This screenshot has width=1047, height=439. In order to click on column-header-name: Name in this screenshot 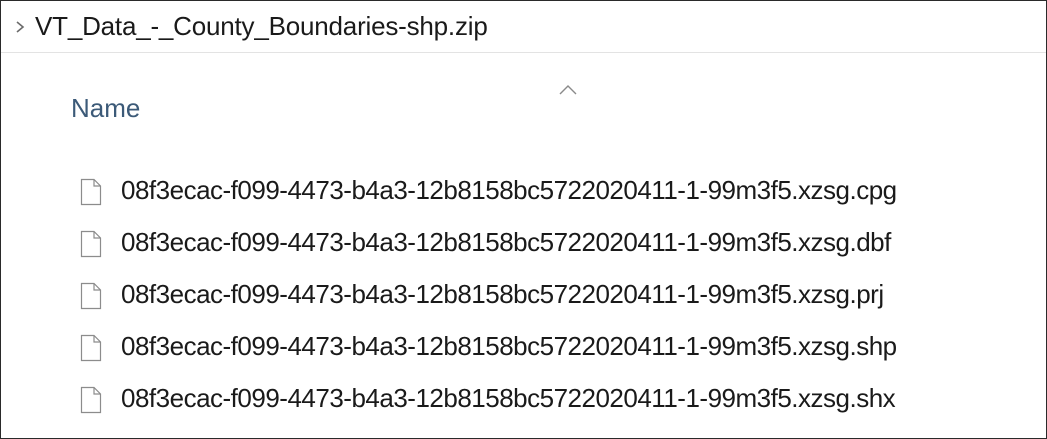, I will do `click(105, 108)`.